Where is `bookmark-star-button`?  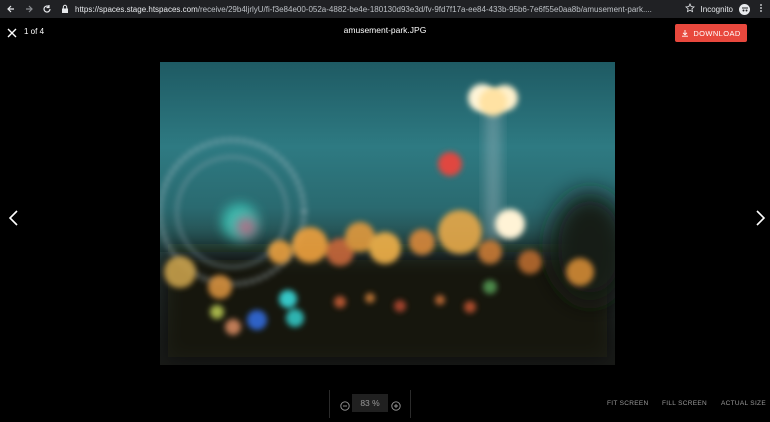
bookmark-star-button is located at coordinates (689, 9).